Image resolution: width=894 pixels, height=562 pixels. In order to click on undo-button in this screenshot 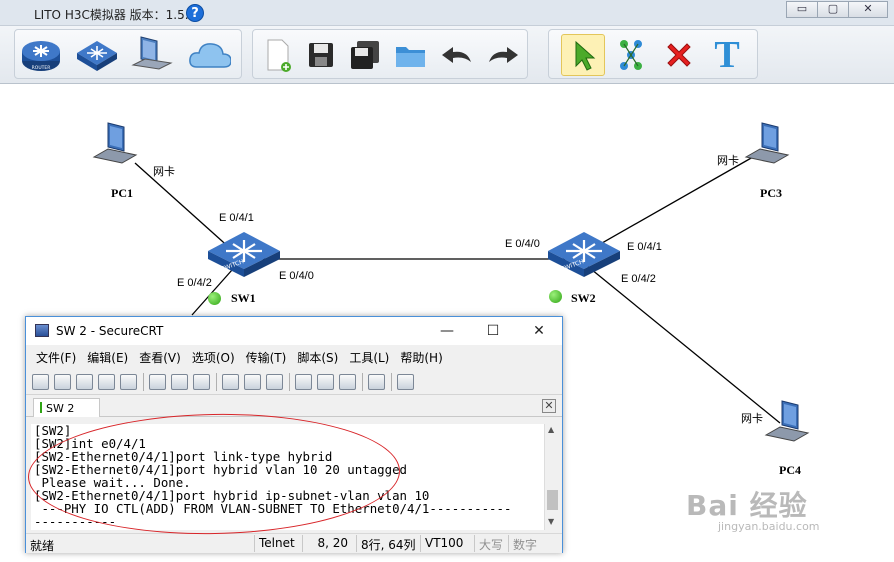, I will do `click(457, 55)`.